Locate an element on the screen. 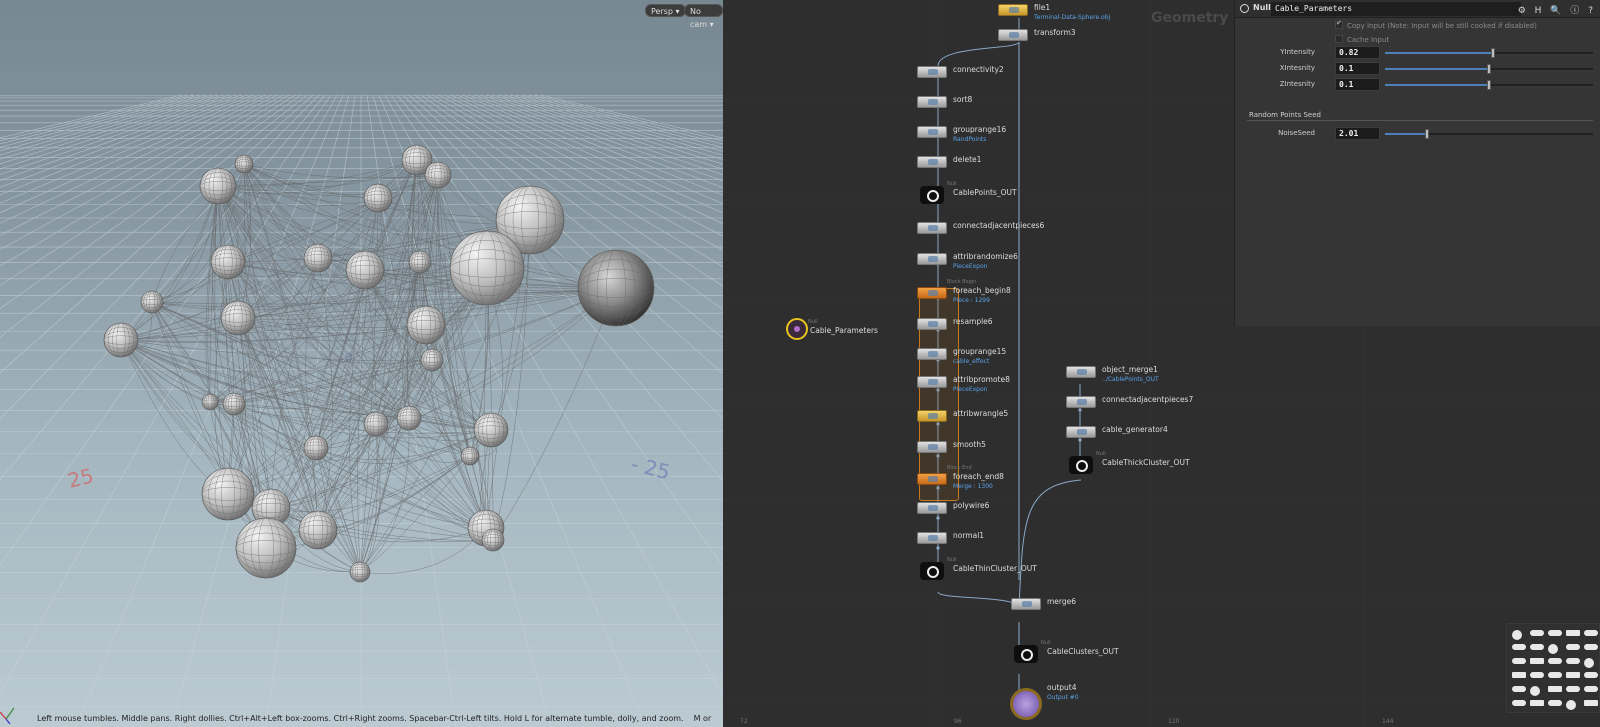 The width and height of the screenshot is (1600, 727). param-label: NoiseSeed is located at coordinates (1296, 133).